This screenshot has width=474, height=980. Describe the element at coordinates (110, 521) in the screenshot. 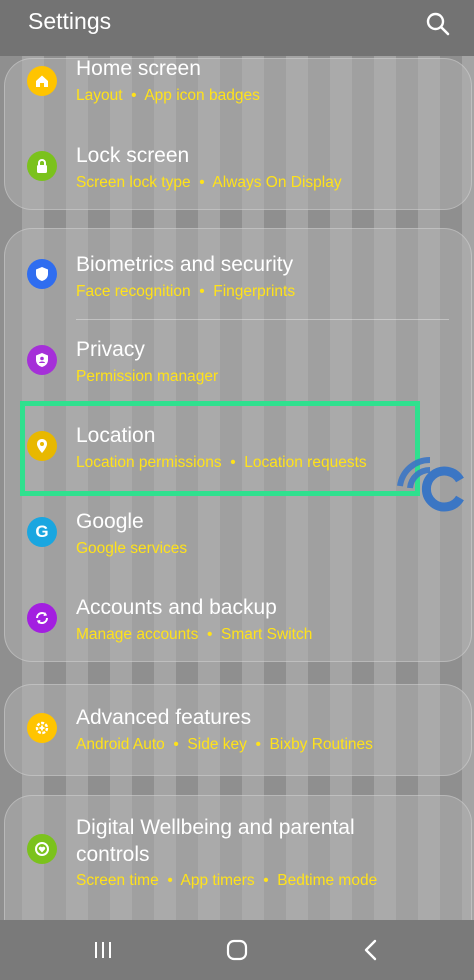

I see `settings-item-label: Google` at that location.